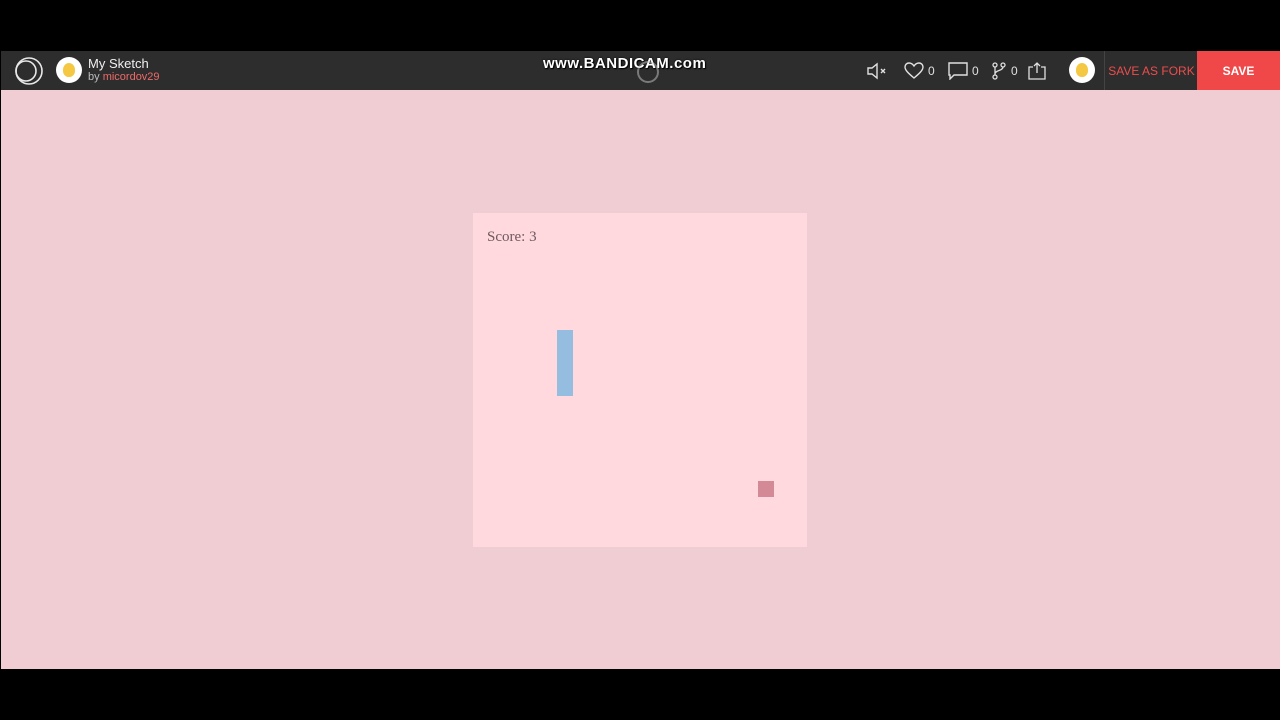 This screenshot has height=720, width=1280. I want to click on player-paddle, so click(565, 363).